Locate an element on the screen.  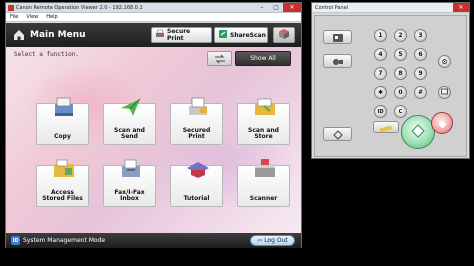
app-icon is located at coordinates (11, 7).